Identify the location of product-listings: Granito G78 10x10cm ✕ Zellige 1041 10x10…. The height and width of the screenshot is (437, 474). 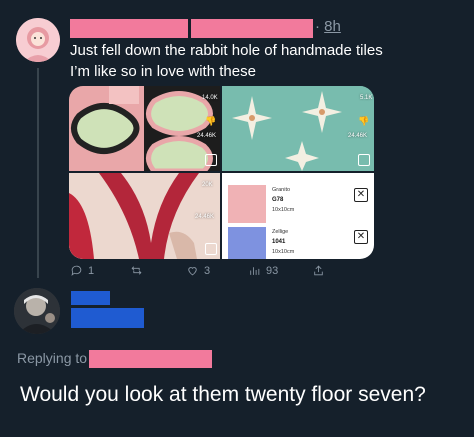
(298, 216).